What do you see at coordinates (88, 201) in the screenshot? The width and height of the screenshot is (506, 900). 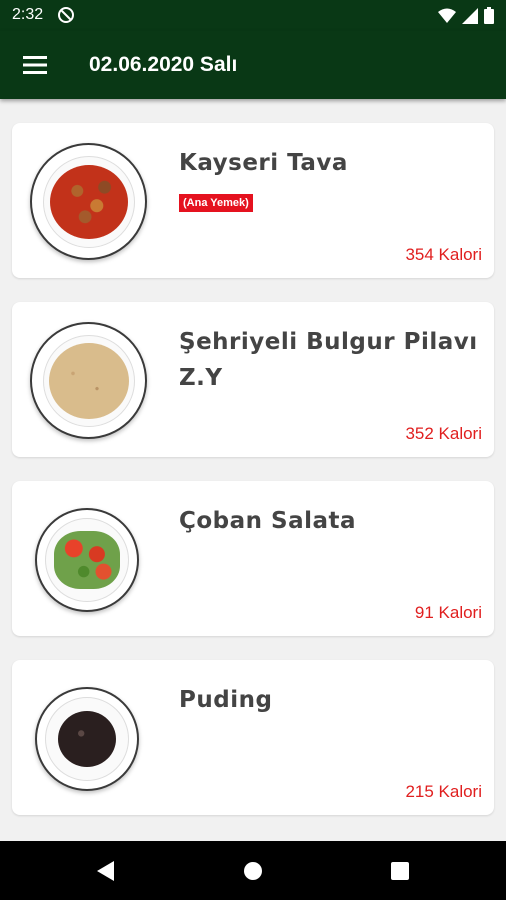 I see `stew-plate-image` at bounding box center [88, 201].